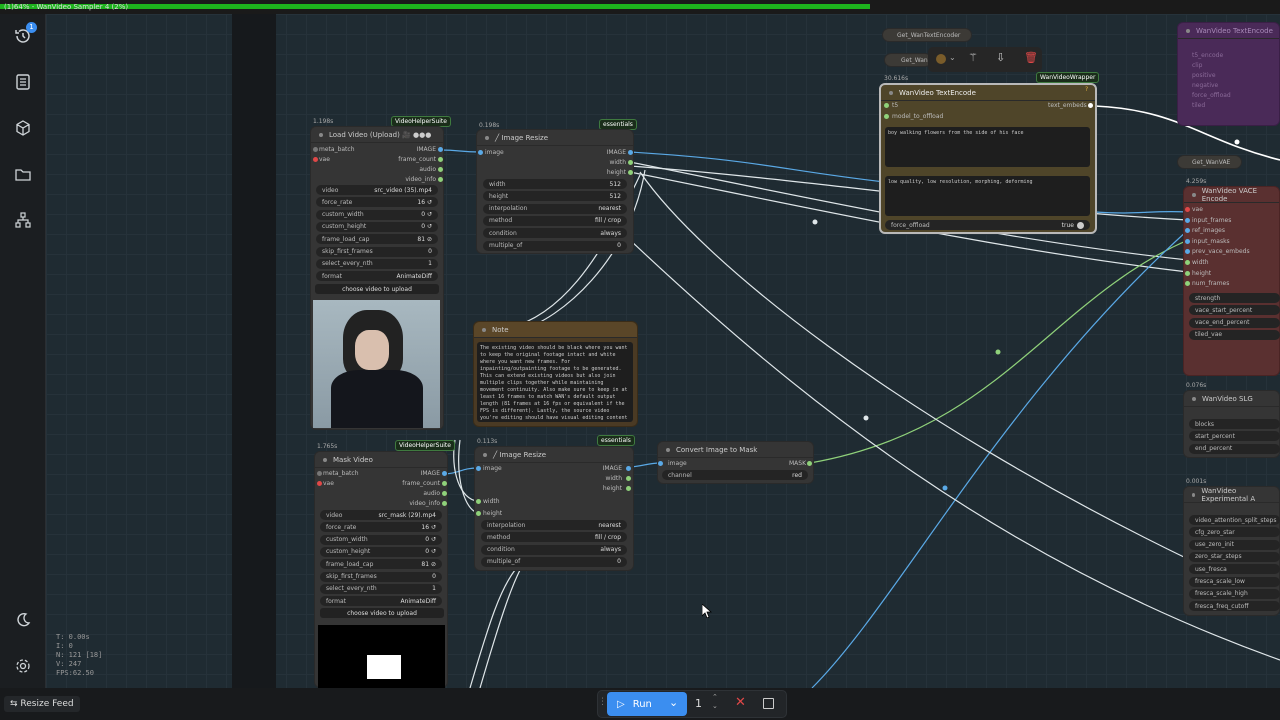  What do you see at coordinates (1234, 436) in the screenshot?
I see `slg-widget-start-percent: start_percent` at bounding box center [1234, 436].